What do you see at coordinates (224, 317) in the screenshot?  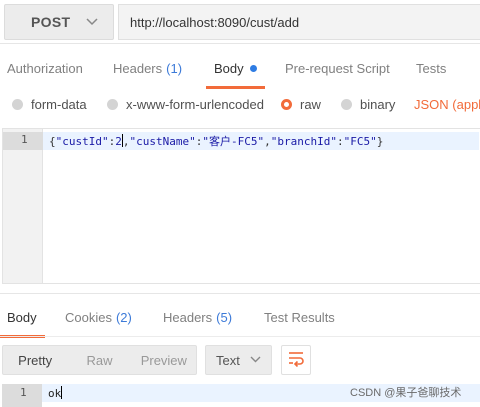 I see `tab-count: (5)` at bounding box center [224, 317].